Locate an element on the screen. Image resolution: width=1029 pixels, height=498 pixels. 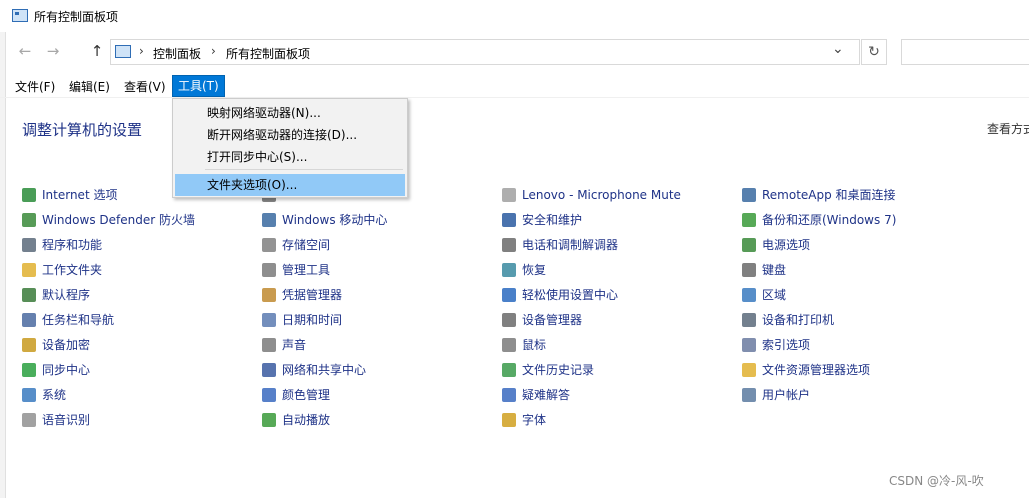
control-panel-item: Windows Defender 防火墙 is located at coordinates (108, 220).